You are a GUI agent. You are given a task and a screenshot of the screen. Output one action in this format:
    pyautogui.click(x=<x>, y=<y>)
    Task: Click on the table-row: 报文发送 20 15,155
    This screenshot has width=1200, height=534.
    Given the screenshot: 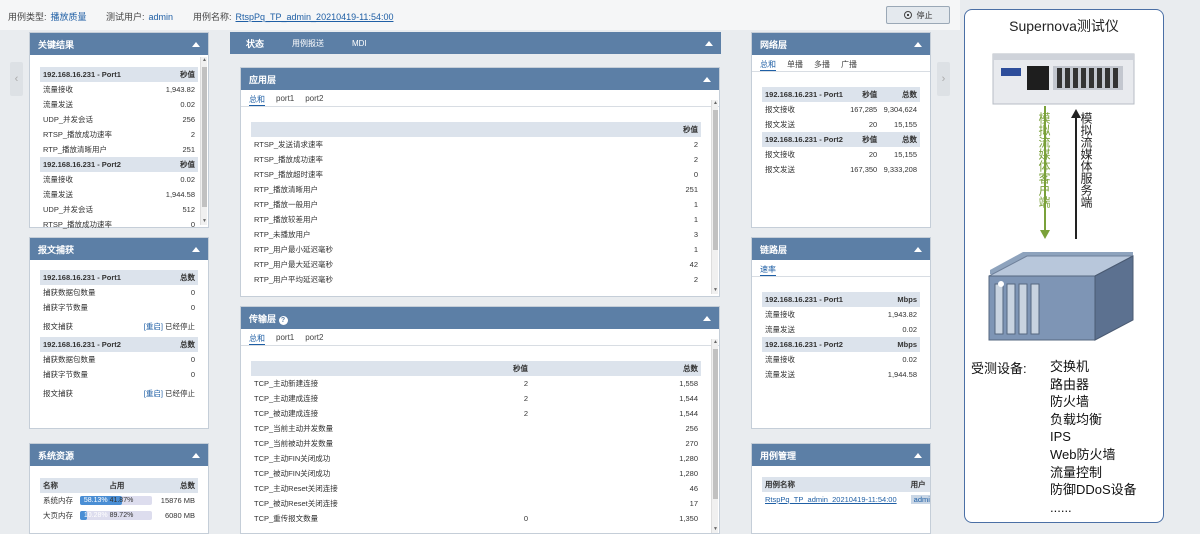 What is the action you would take?
    pyautogui.click(x=841, y=124)
    